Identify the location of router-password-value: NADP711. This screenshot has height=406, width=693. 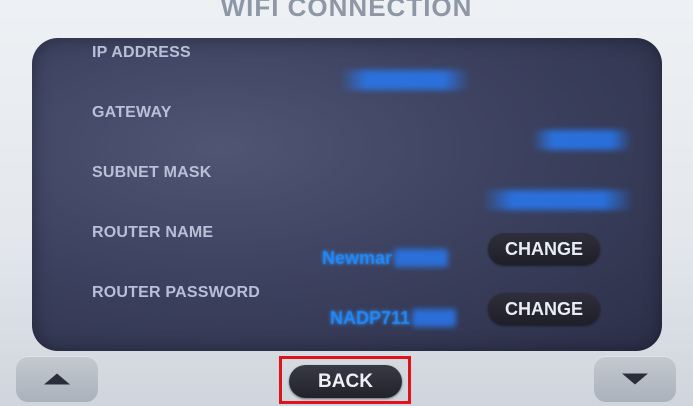
(393, 318).